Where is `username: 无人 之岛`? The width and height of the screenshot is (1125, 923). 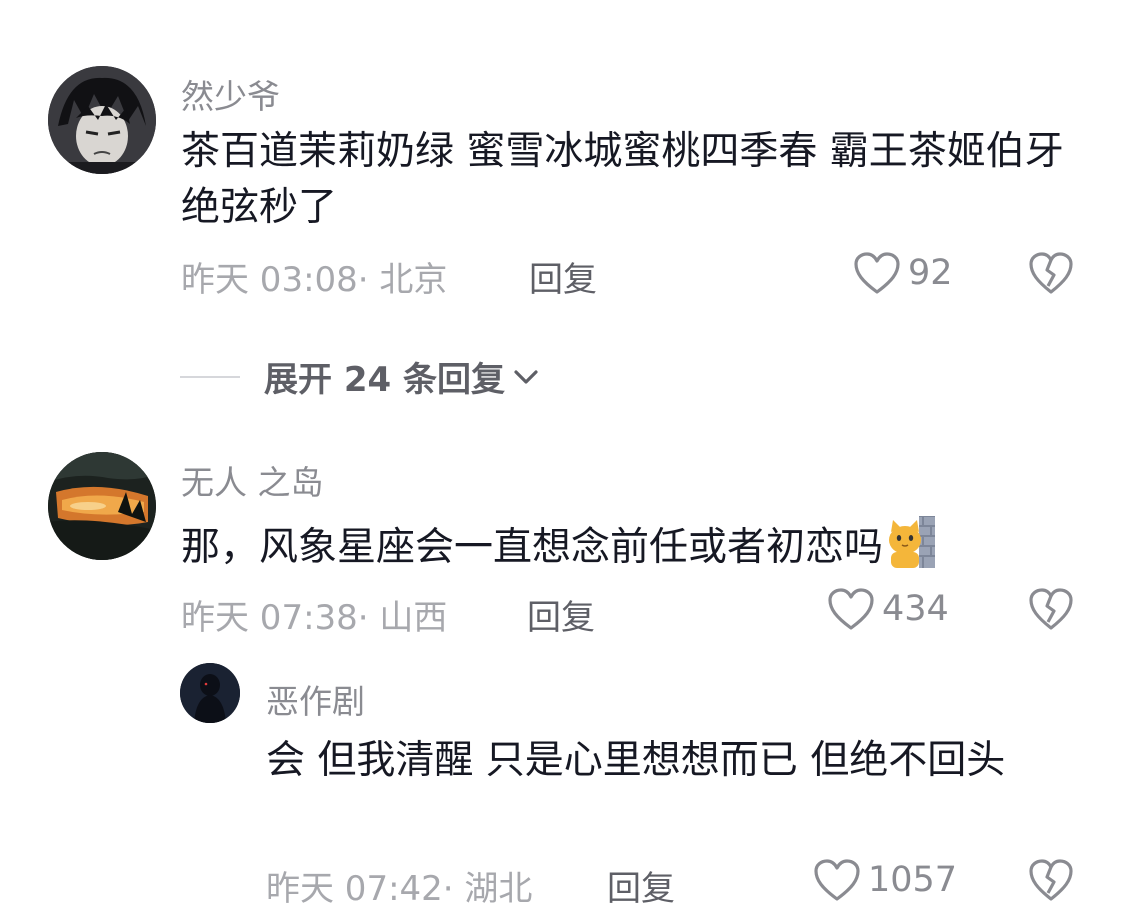
username: 无人 之岛 is located at coordinates (252, 480).